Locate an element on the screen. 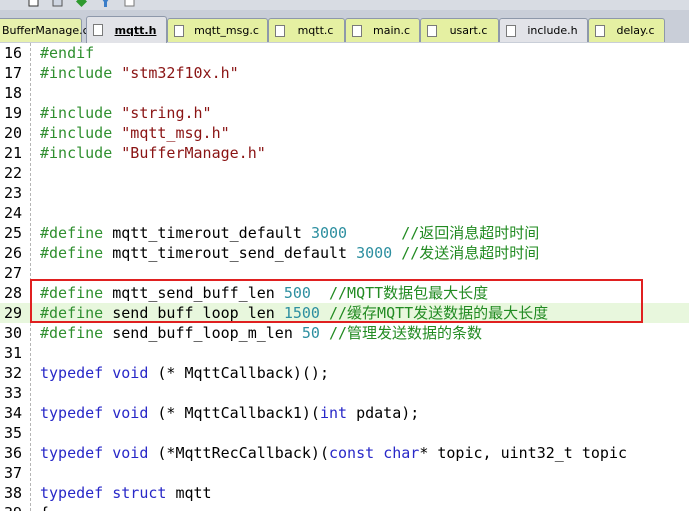 The height and width of the screenshot is (511, 689). diamond-icon is located at coordinates (81, 3).